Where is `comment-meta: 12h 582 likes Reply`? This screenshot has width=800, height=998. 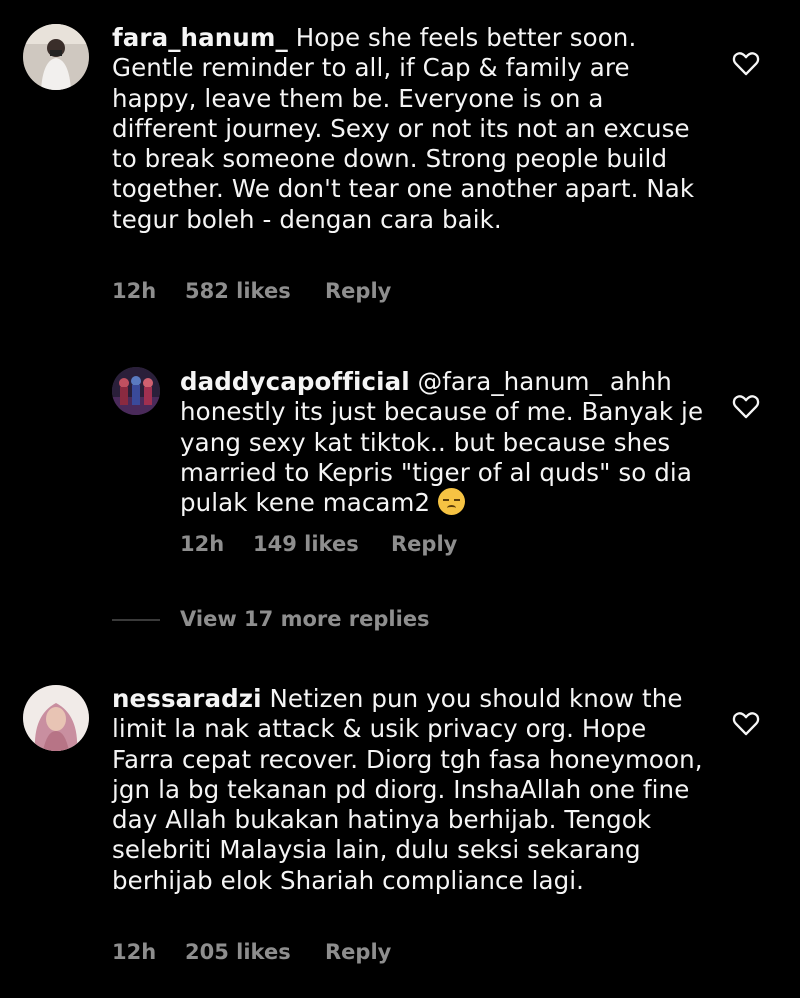
comment-meta: 12h 582 likes Reply is located at coordinates (312, 292).